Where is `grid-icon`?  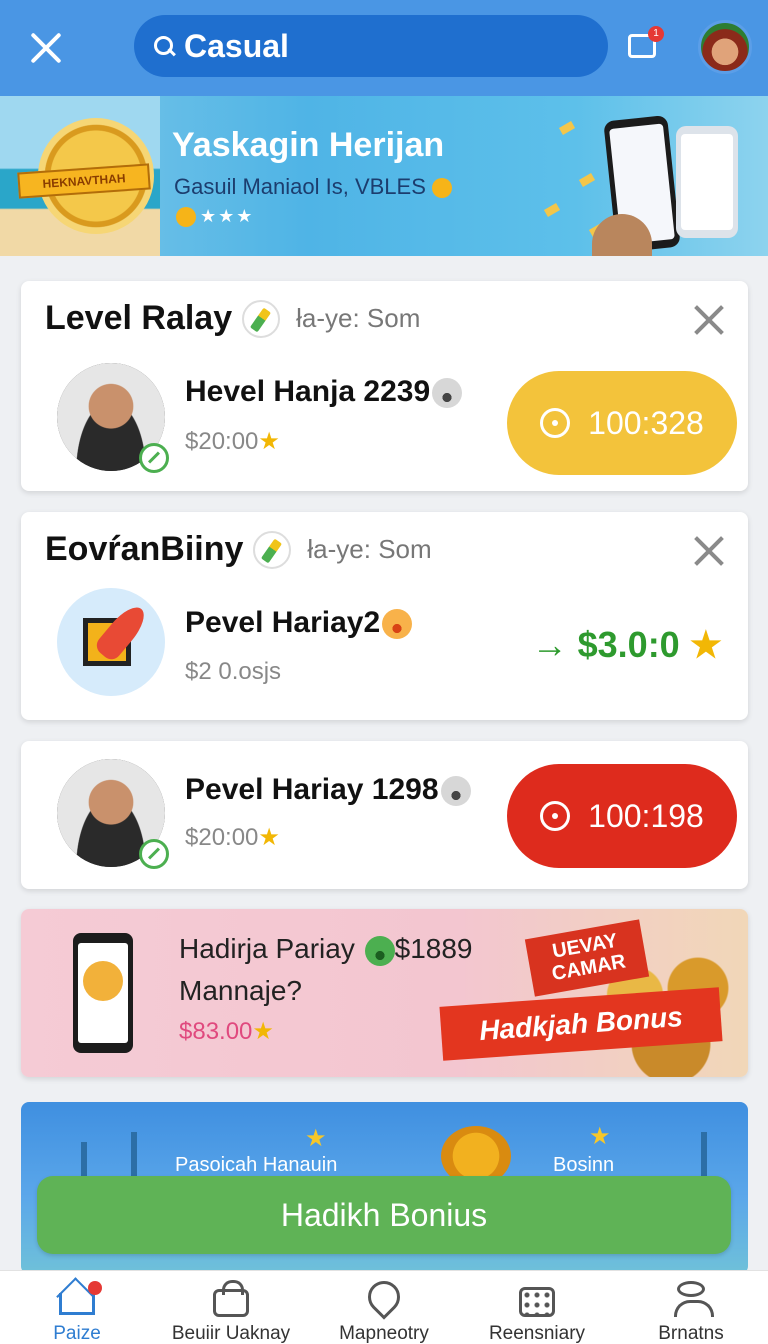
grid-icon is located at coordinates (537, 1302).